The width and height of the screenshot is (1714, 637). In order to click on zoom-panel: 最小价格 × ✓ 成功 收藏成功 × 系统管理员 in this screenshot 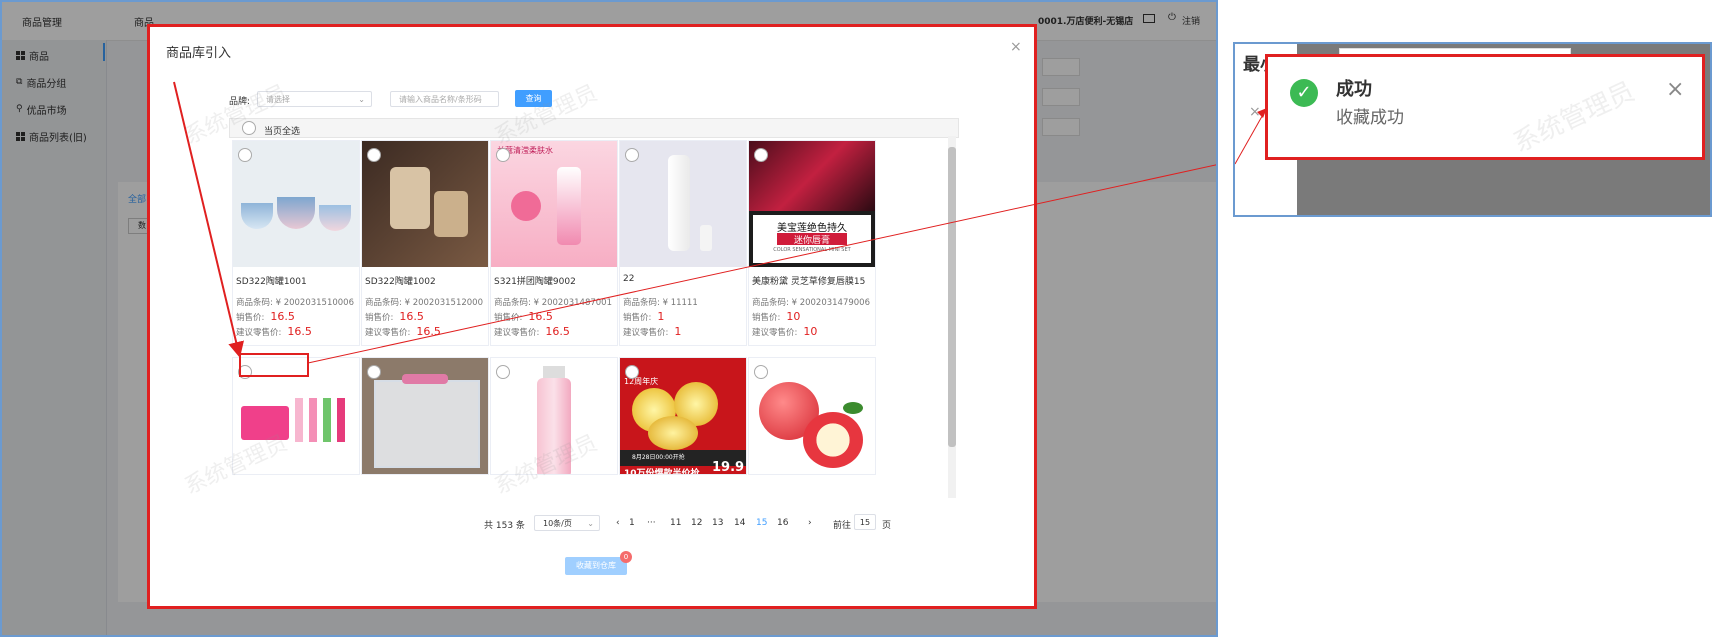, I will do `click(1472, 129)`.